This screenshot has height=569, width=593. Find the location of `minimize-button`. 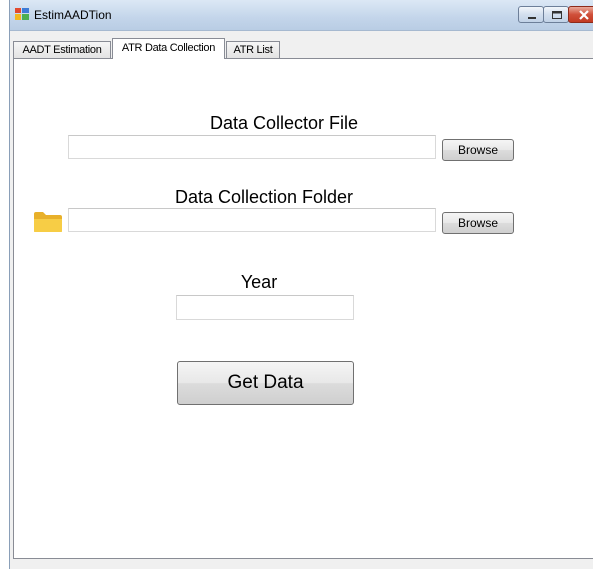

minimize-button is located at coordinates (531, 14).